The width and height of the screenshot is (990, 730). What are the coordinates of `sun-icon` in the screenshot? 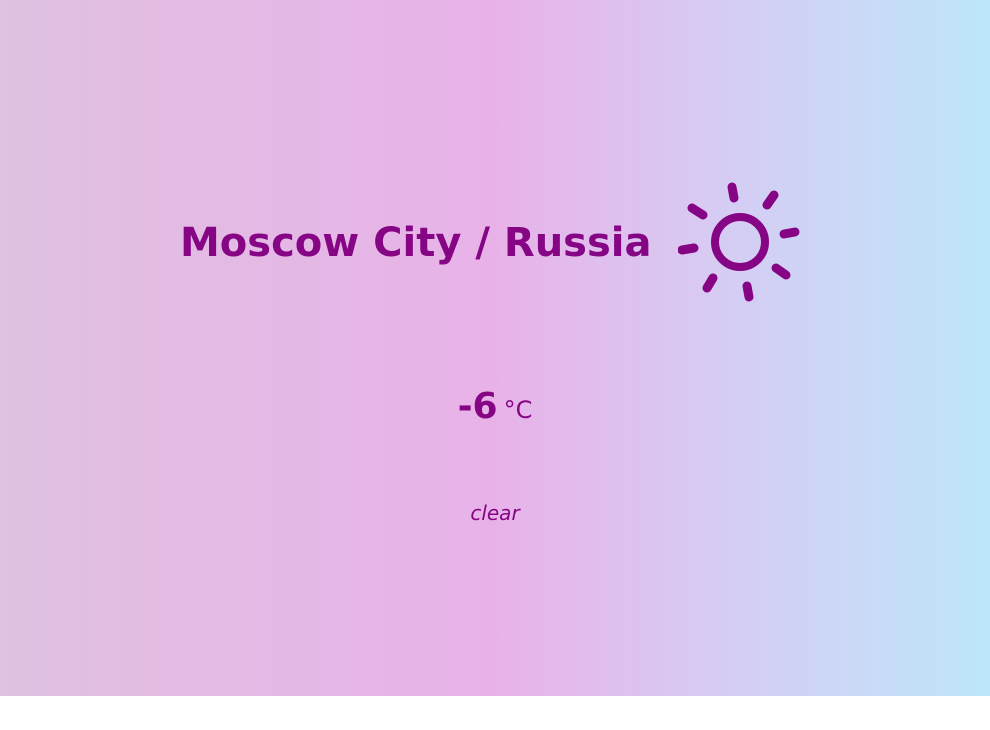 It's located at (739, 242).